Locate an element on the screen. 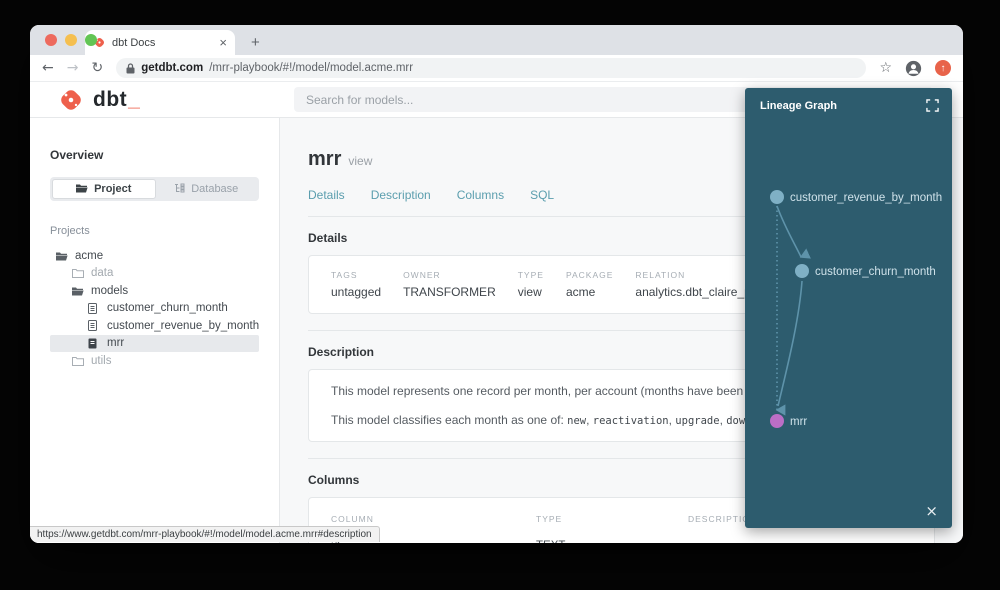  browser-tab: dbt Docs × is located at coordinates (160, 42).